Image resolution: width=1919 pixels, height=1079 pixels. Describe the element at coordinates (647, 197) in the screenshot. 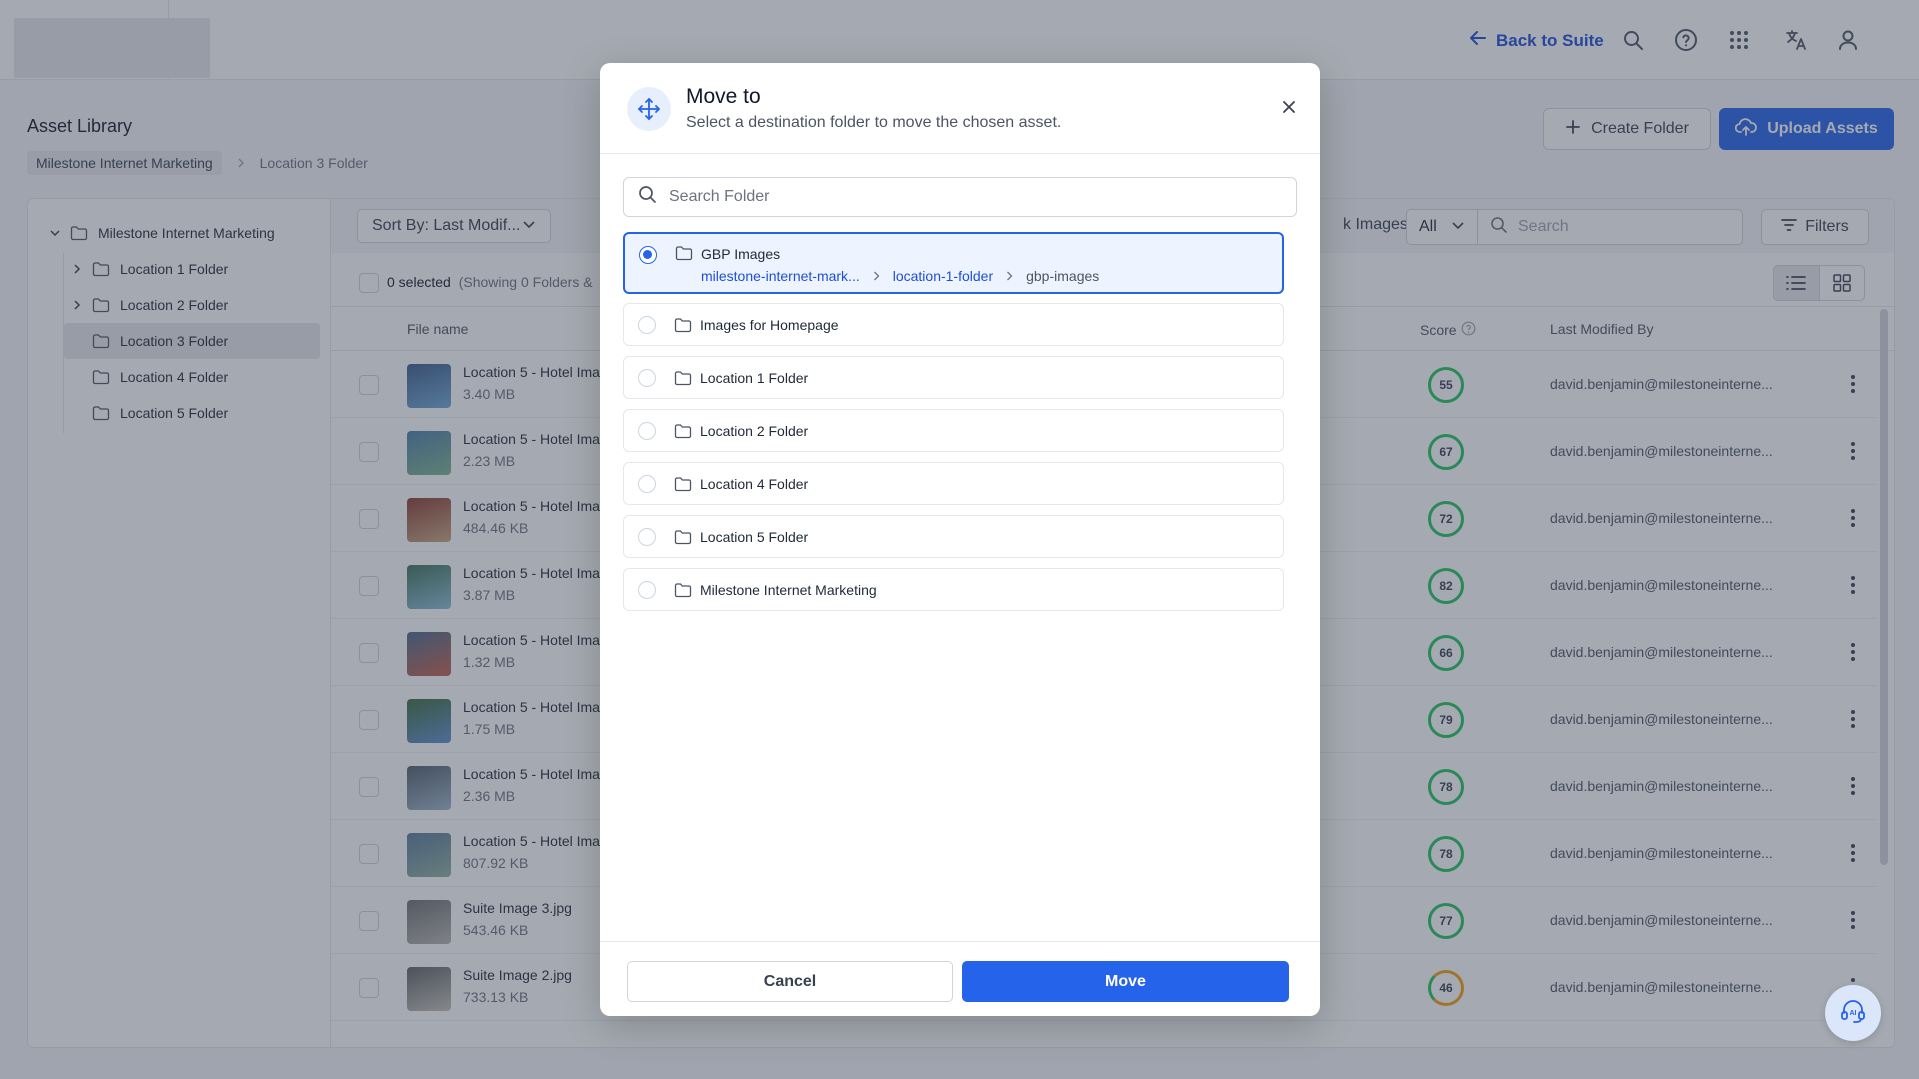

I see `search-icon` at that location.